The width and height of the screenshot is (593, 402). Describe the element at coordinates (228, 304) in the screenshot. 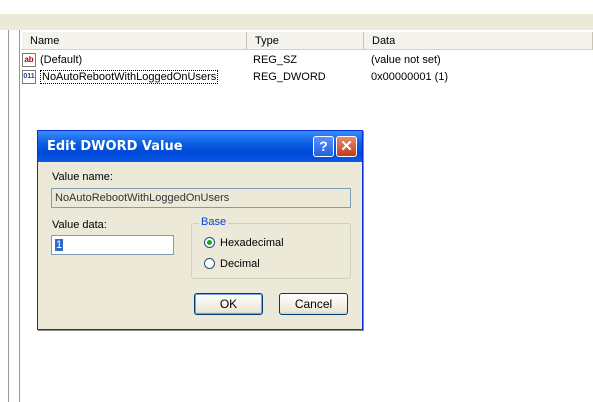

I see `ok-button: OK` at that location.